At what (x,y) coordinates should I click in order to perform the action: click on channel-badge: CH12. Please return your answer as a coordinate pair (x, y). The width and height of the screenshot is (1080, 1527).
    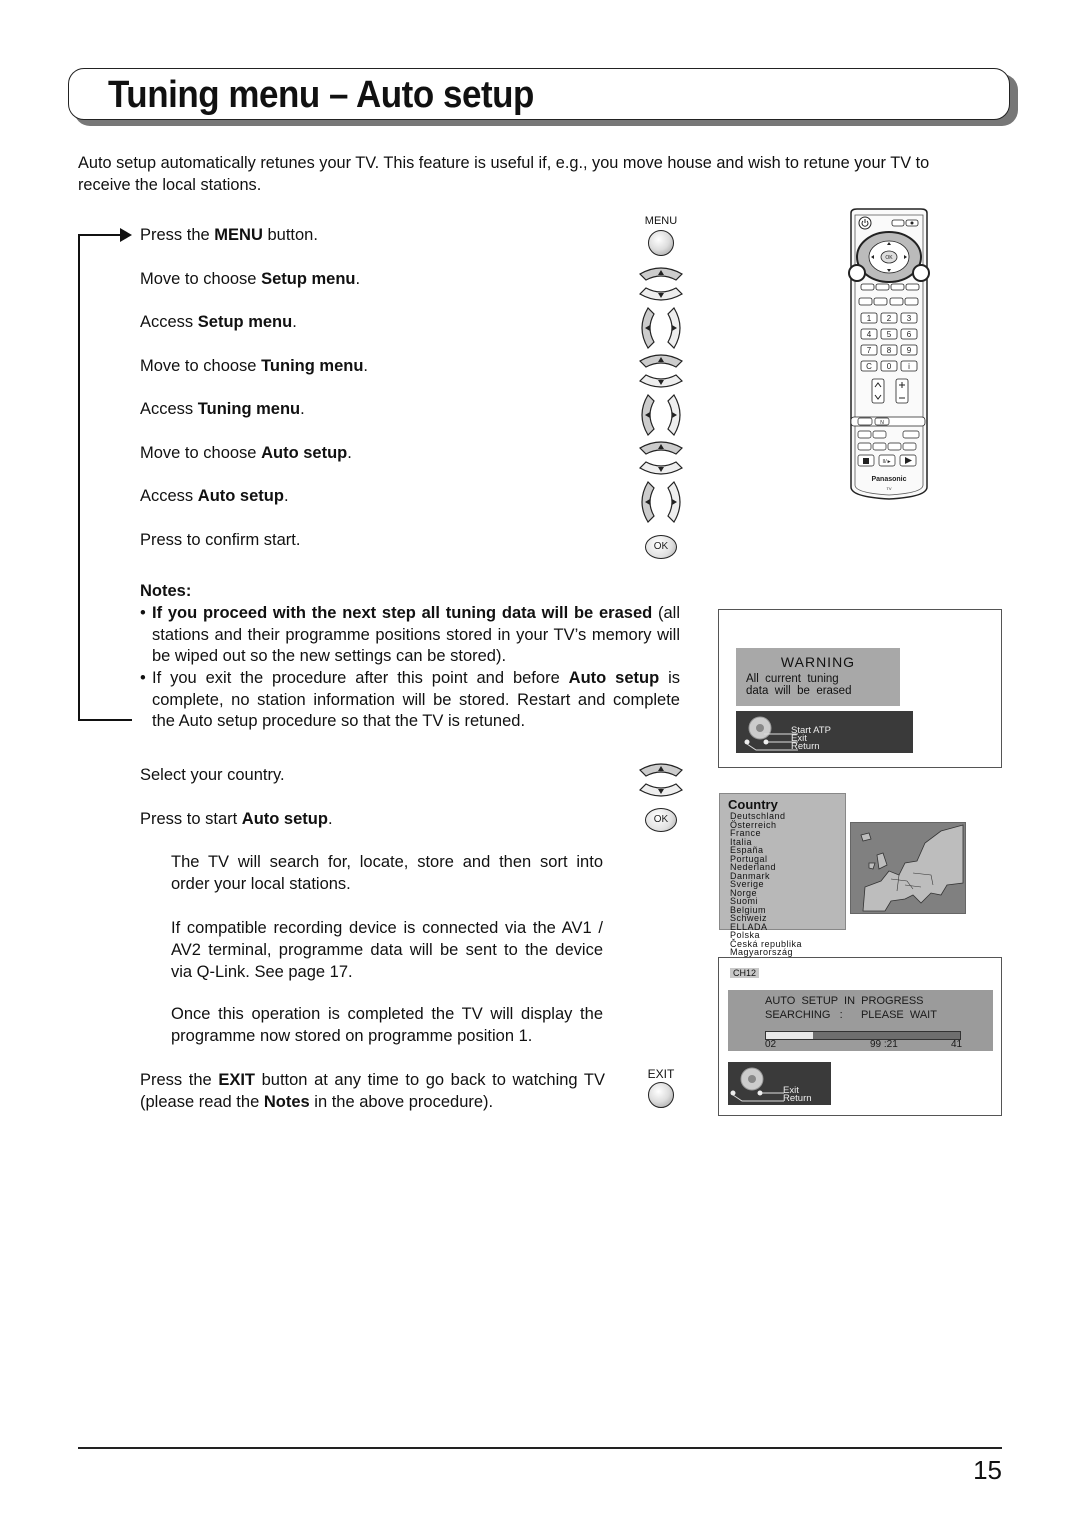
    Looking at the image, I should click on (745, 973).